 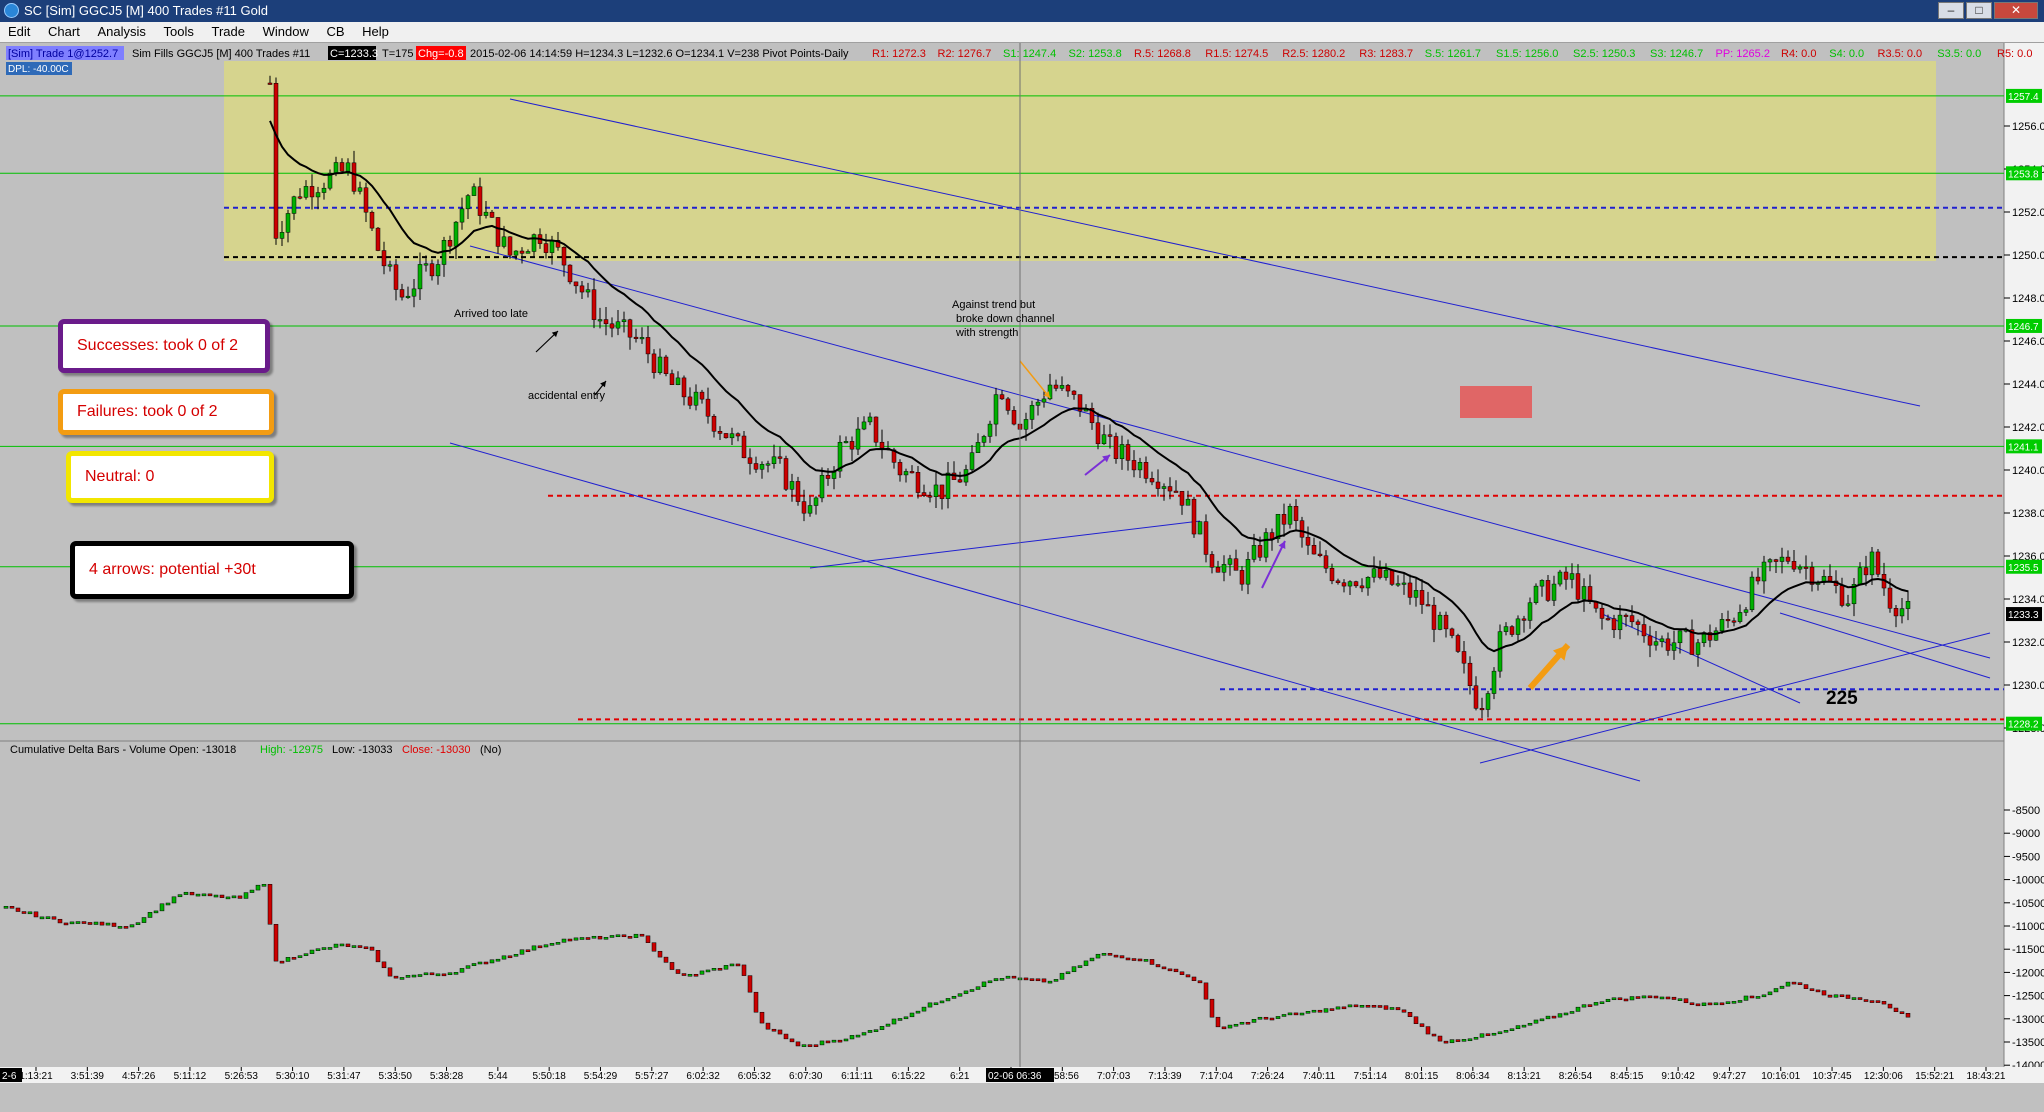 What do you see at coordinates (1979, 10) in the screenshot?
I see `maximize-button: □` at bounding box center [1979, 10].